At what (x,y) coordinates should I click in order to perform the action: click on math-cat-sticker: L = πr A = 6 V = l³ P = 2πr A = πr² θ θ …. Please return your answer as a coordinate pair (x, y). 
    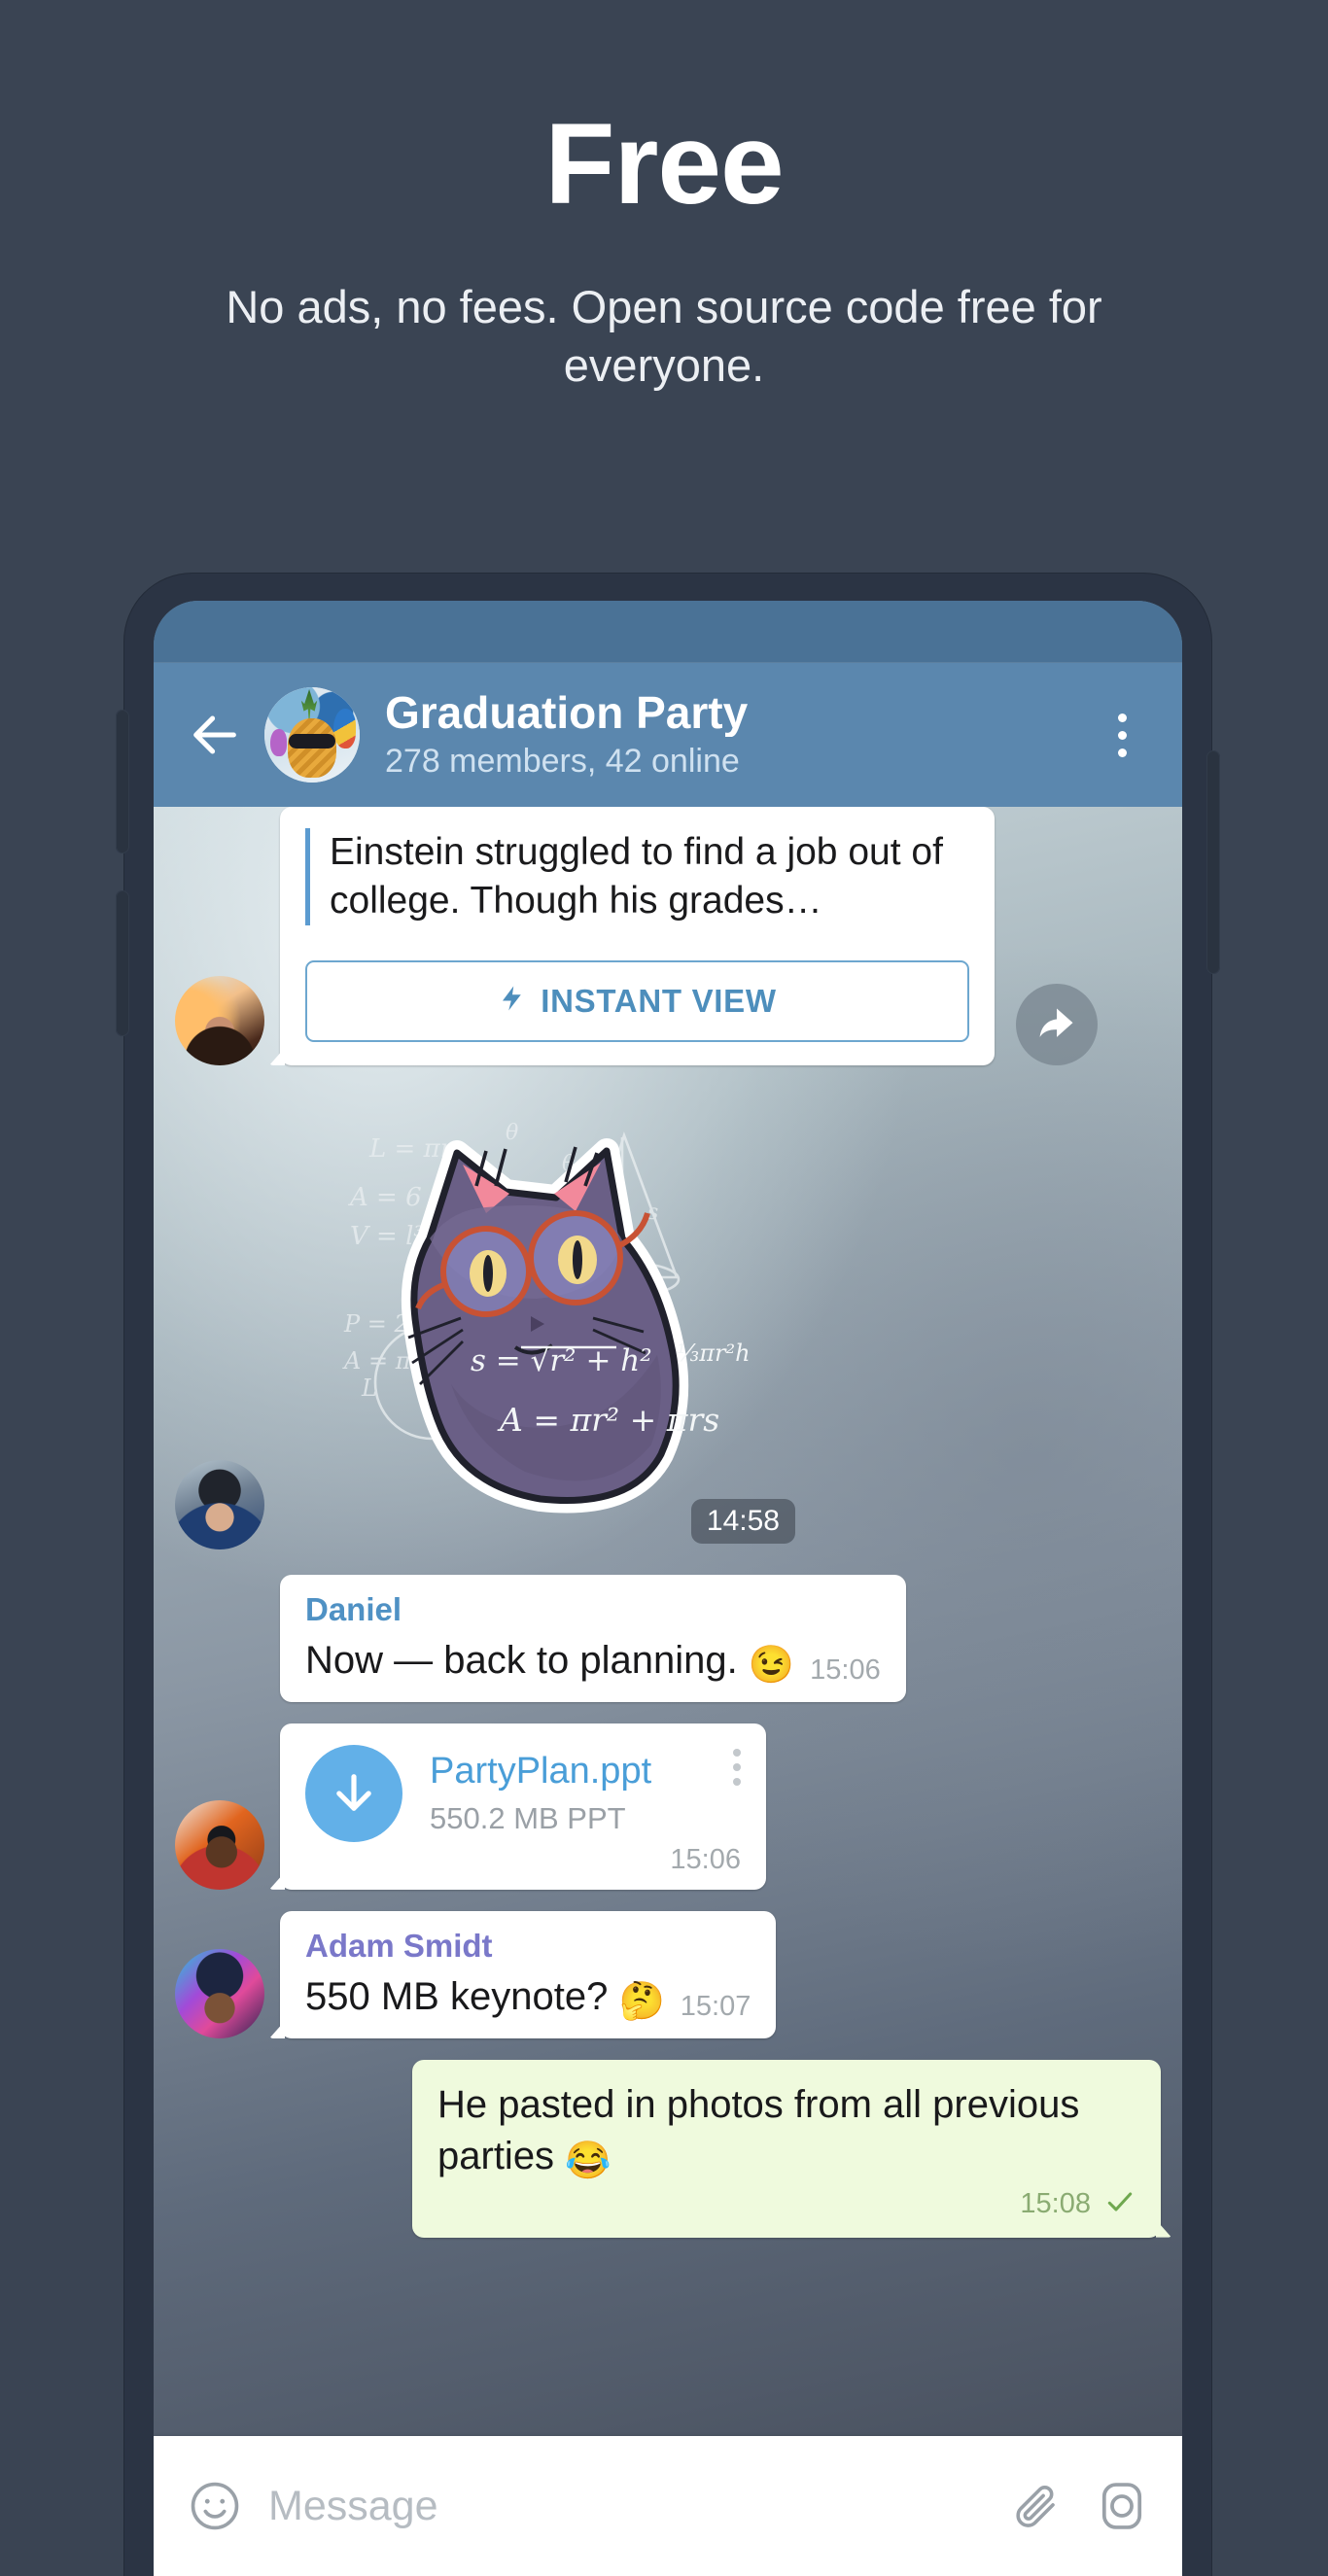
    Looking at the image, I should click on (555, 1321).